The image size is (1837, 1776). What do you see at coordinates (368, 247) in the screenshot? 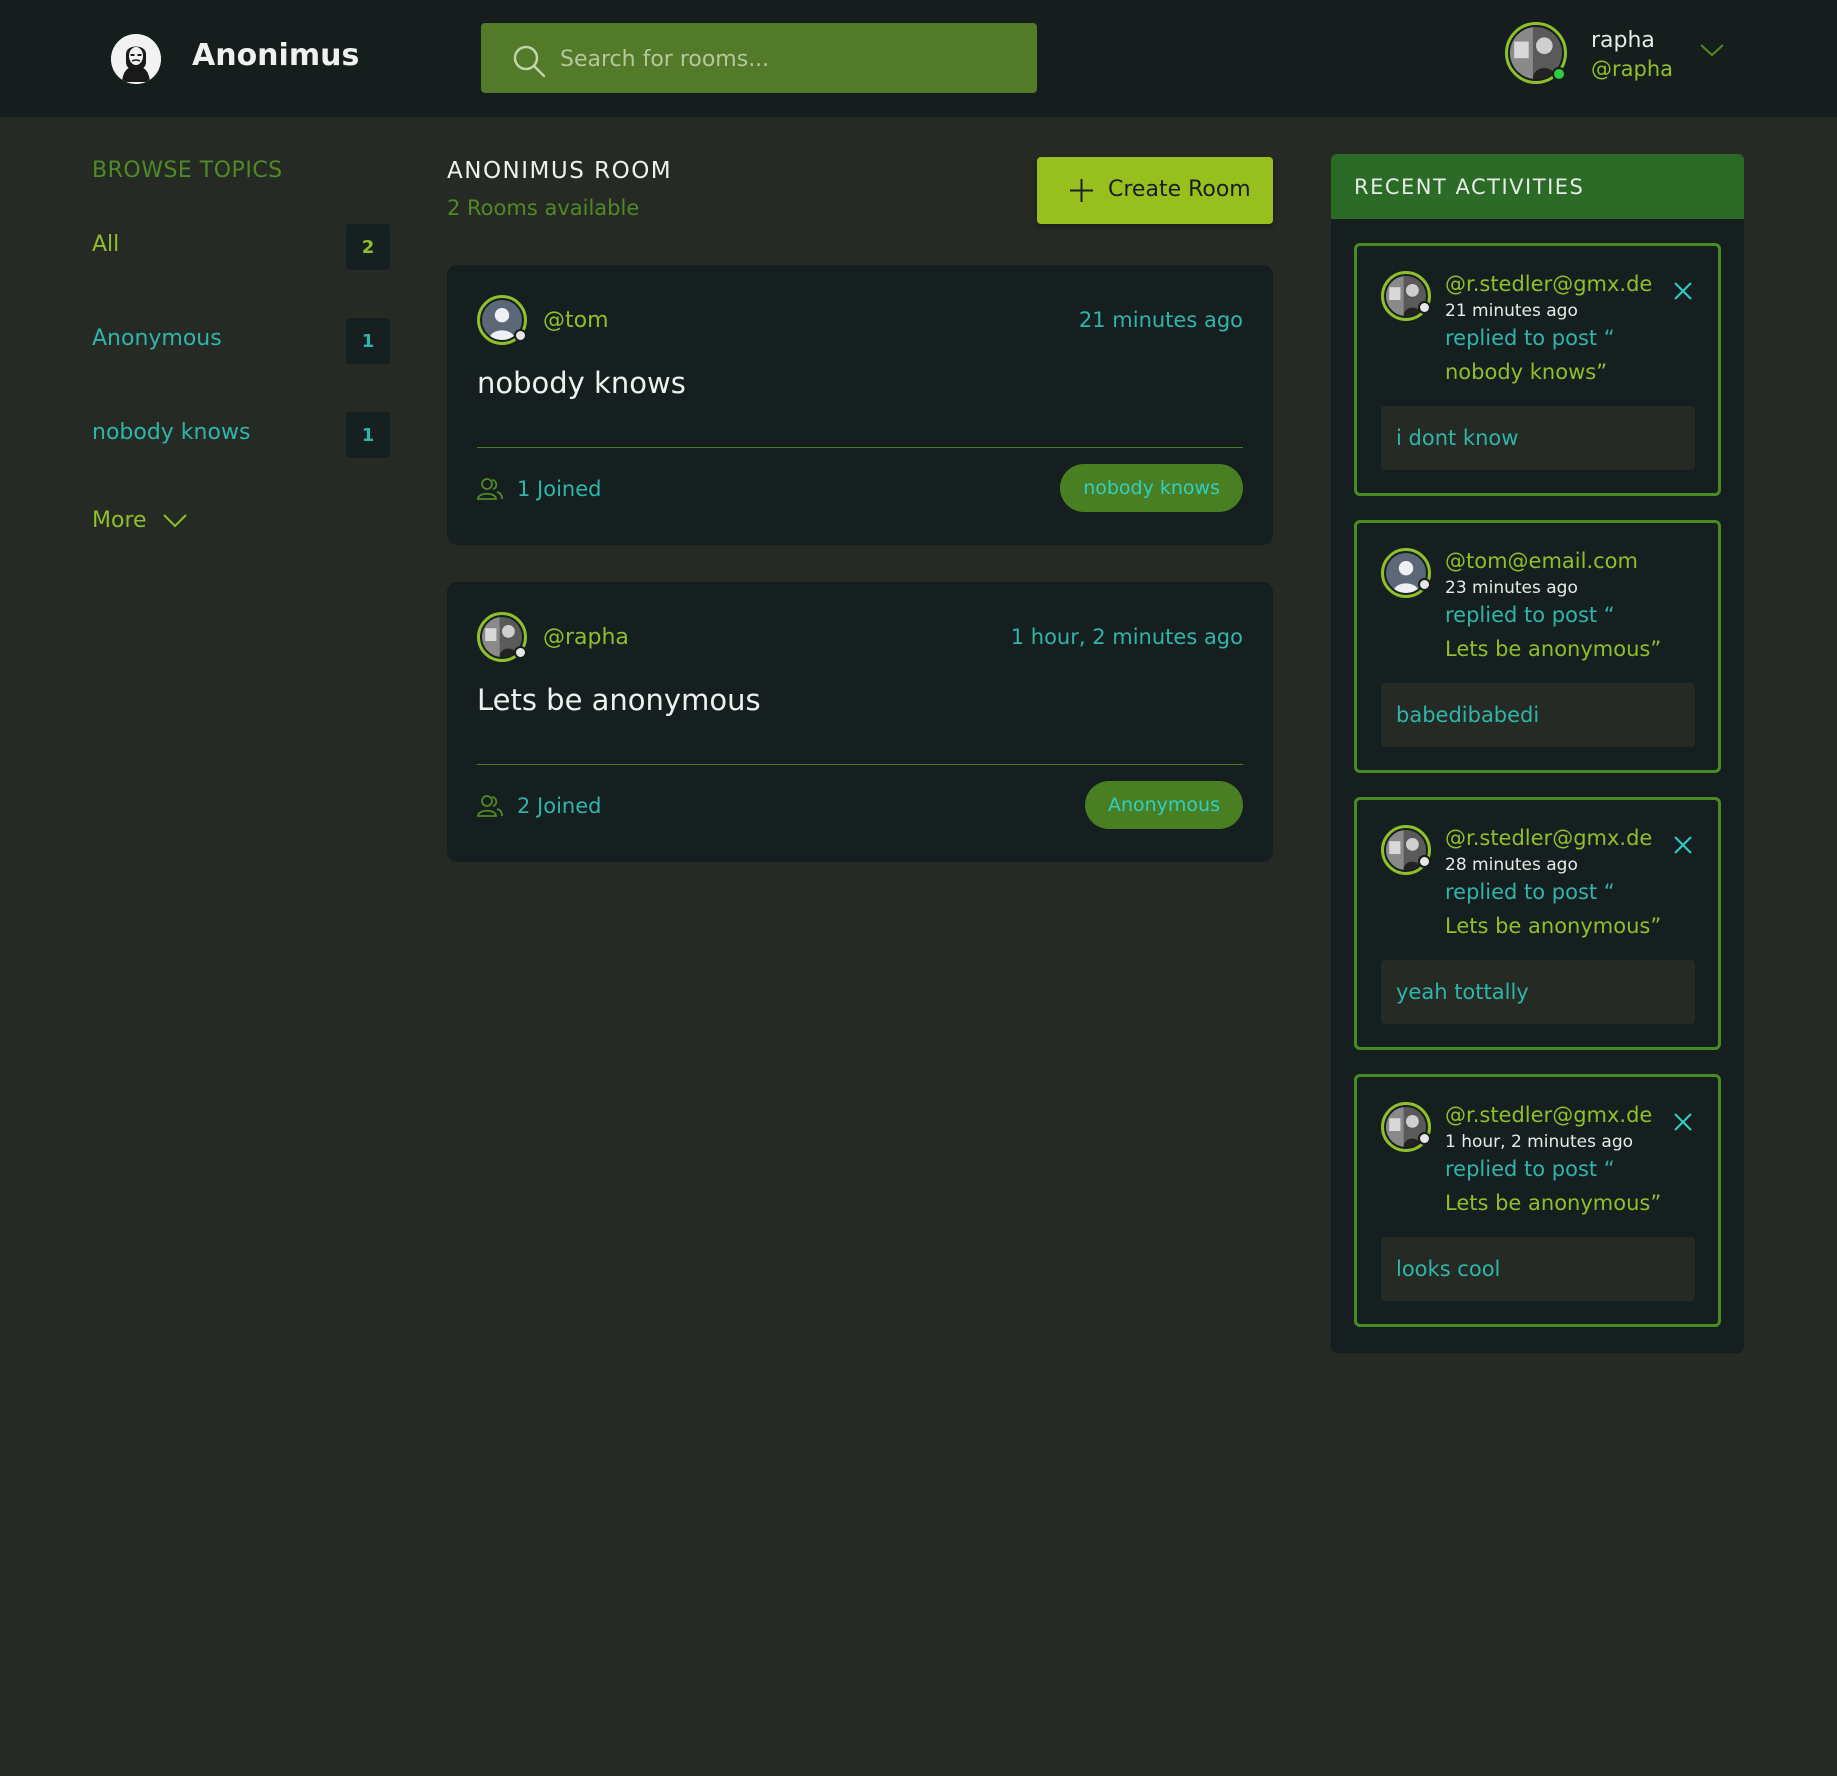
I see `topic-count-badge: 2` at bounding box center [368, 247].